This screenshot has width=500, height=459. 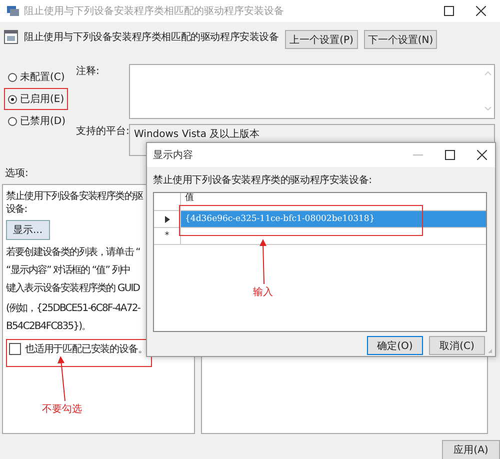 What do you see at coordinates (16, 172) in the screenshot?
I see `options-label: 选项:` at bounding box center [16, 172].